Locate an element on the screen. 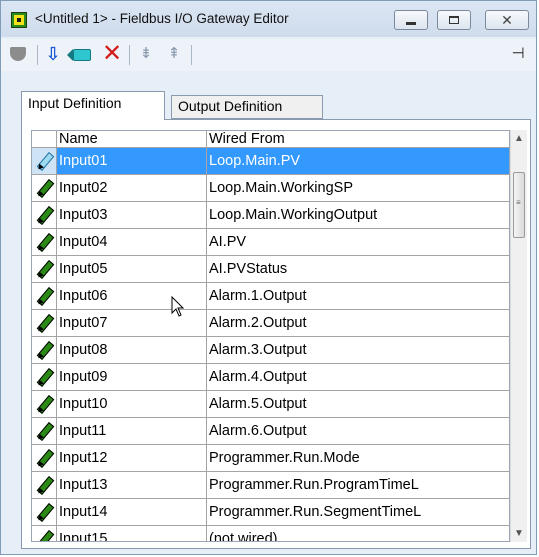 Image resolution: width=539 pixels, height=557 pixels. tab-output-definition: Output Definition is located at coordinates (247, 107).